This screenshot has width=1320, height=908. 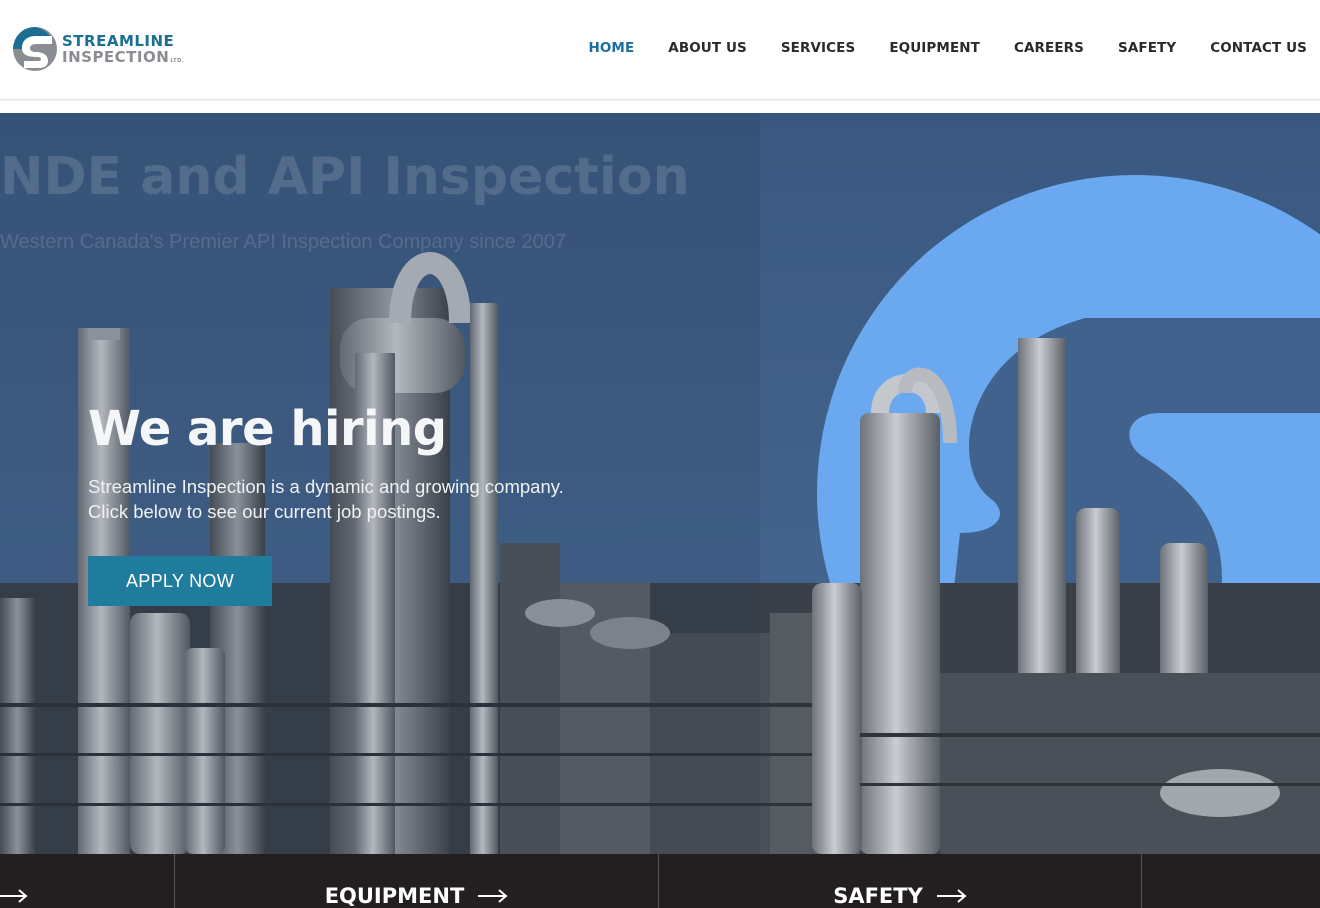 What do you see at coordinates (123, 57) in the screenshot?
I see `logo-line2: INSPECTIONLTD.` at bounding box center [123, 57].